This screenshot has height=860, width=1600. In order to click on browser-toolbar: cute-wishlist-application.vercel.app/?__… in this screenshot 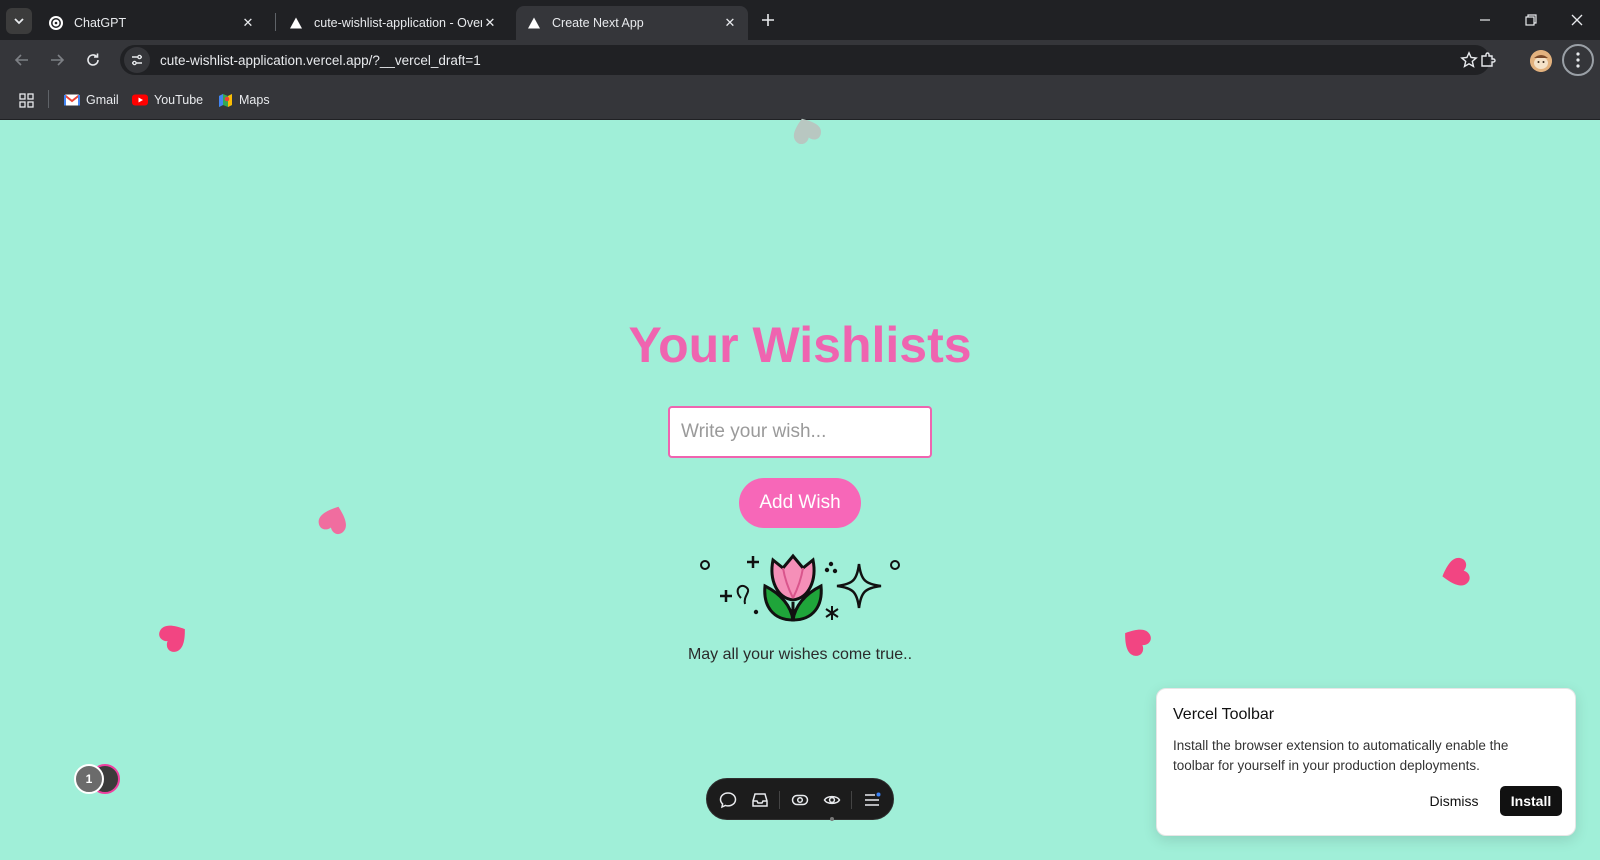, I will do `click(800, 60)`.